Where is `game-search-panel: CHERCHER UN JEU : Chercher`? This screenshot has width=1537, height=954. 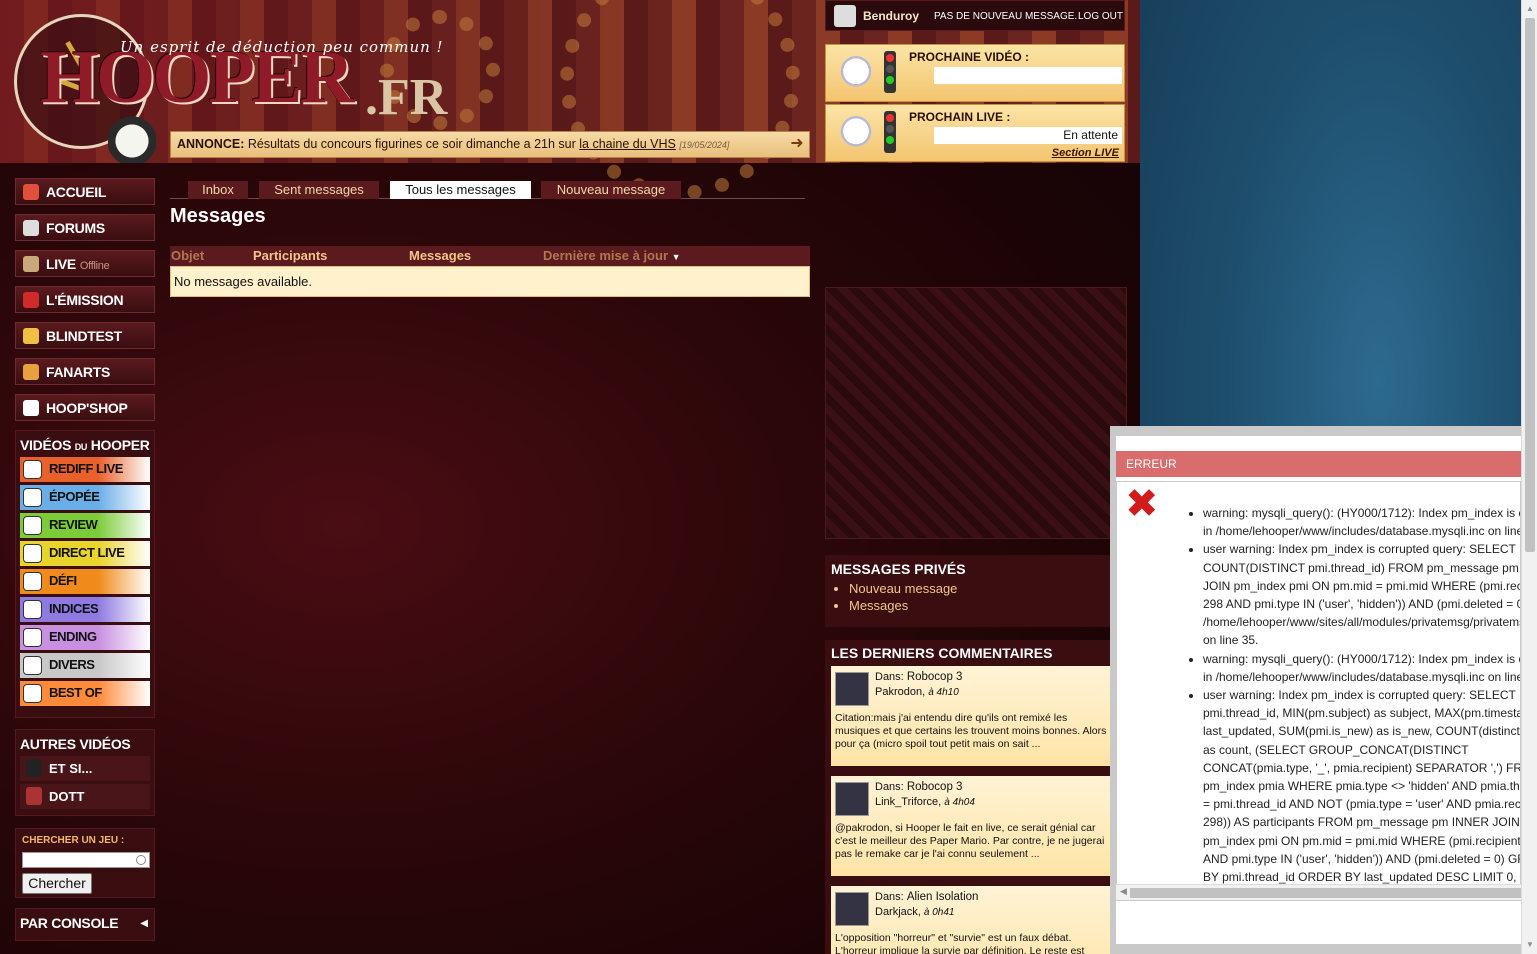
game-search-panel: CHERCHER UN JEU : Chercher is located at coordinates (85, 863).